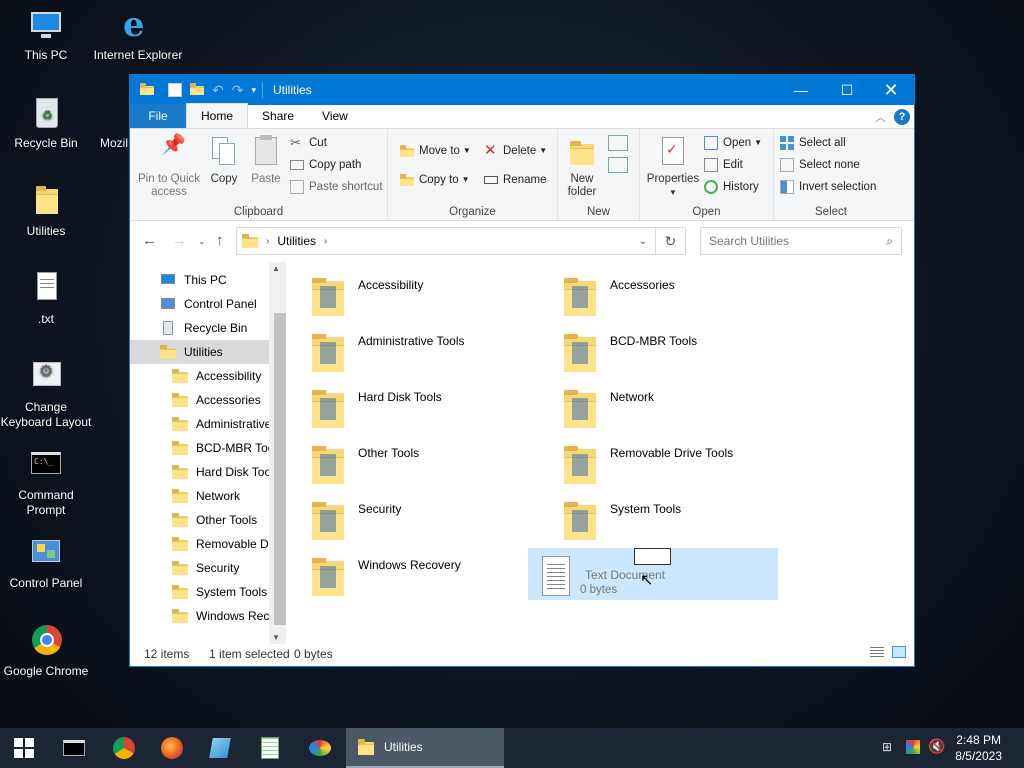 This screenshot has height=768, width=1024. I want to click on properties-button: ✓ Properties ▼, so click(673, 167).